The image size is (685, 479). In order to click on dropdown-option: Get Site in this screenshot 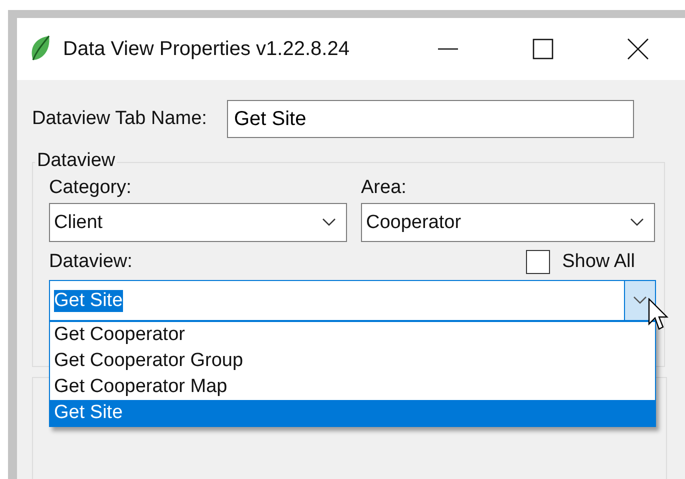, I will do `click(352, 413)`.